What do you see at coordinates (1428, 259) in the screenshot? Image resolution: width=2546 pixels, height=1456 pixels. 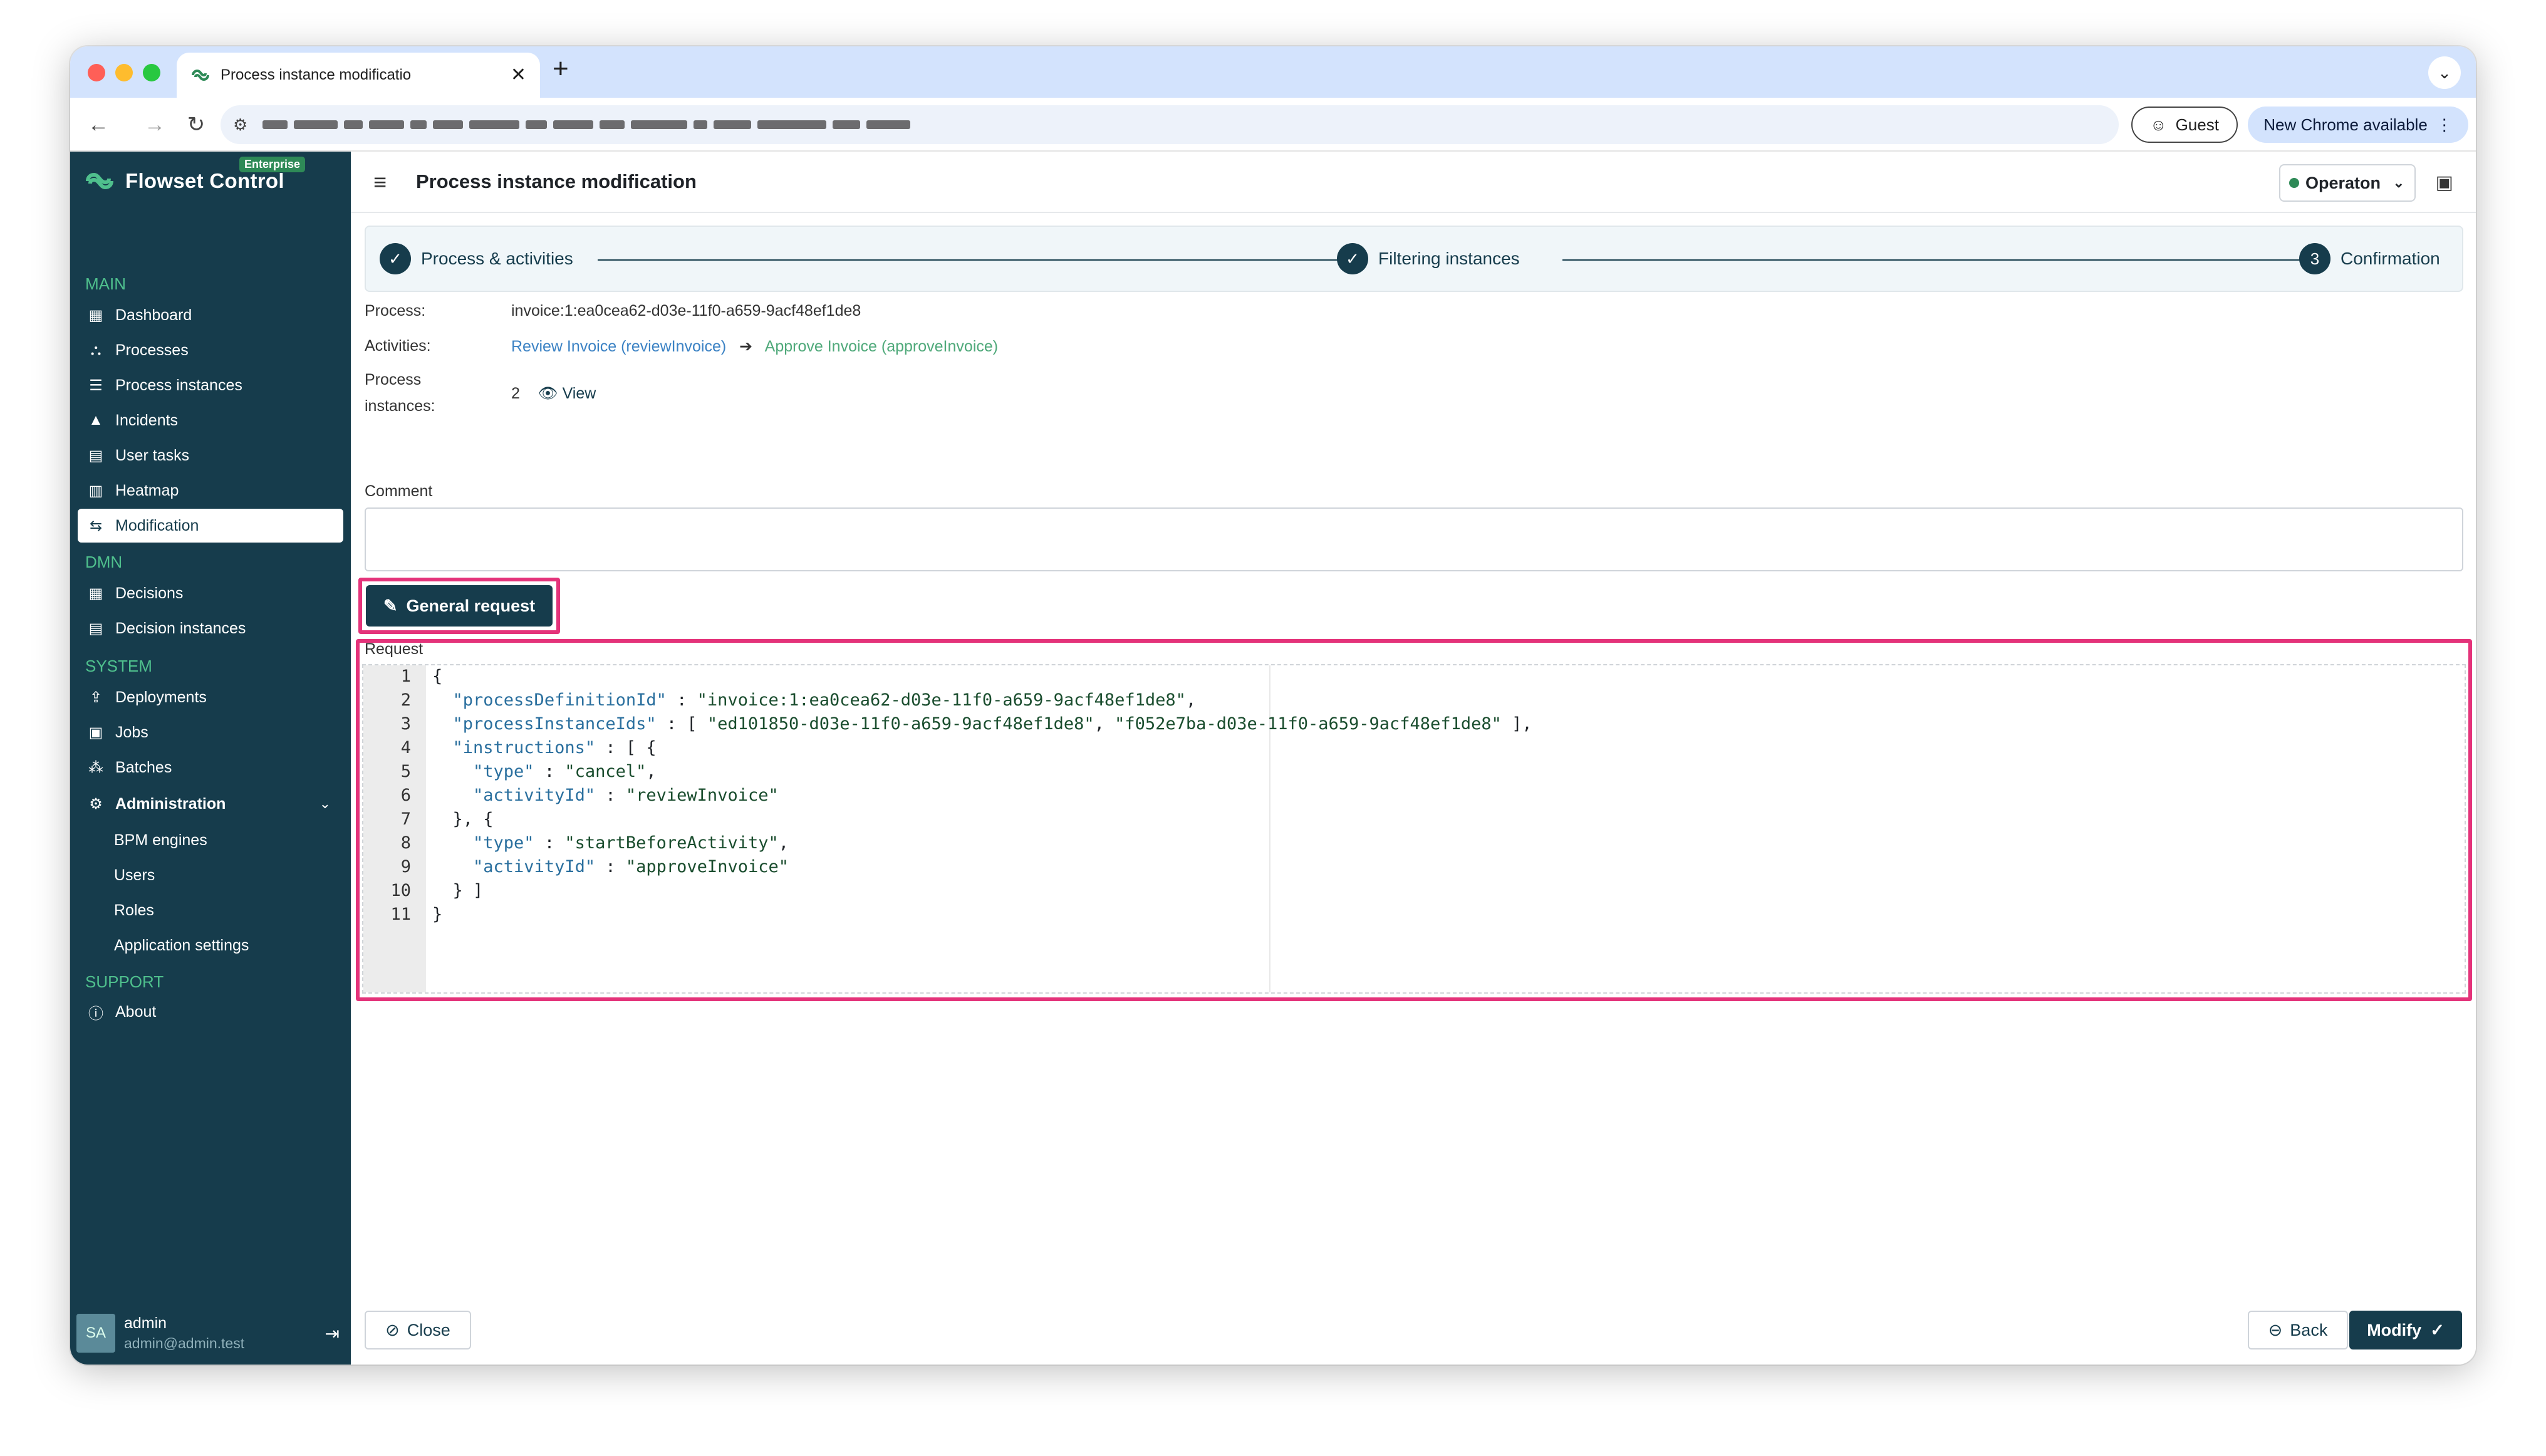 I see `step-filtering-instances: ✓ Filtering instances` at bounding box center [1428, 259].